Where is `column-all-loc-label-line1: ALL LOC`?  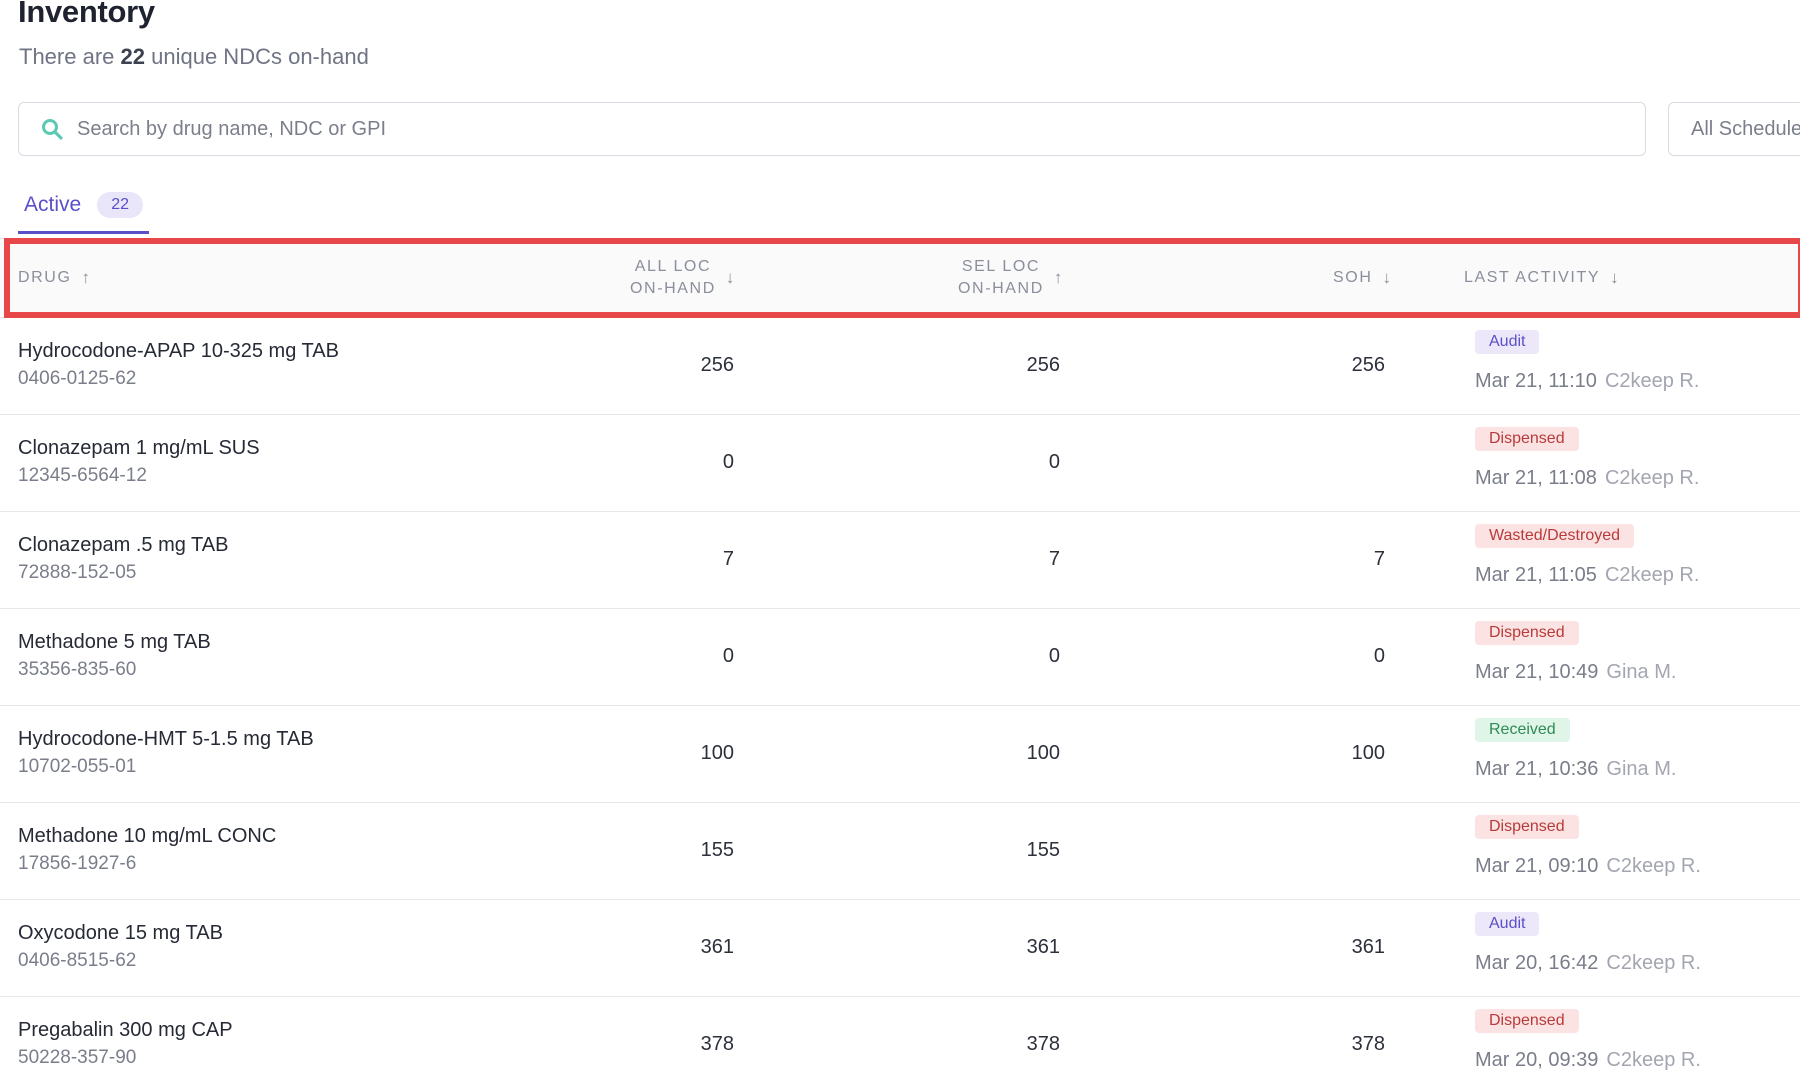
column-all-loc-label-line1: ALL LOC is located at coordinates (673, 266).